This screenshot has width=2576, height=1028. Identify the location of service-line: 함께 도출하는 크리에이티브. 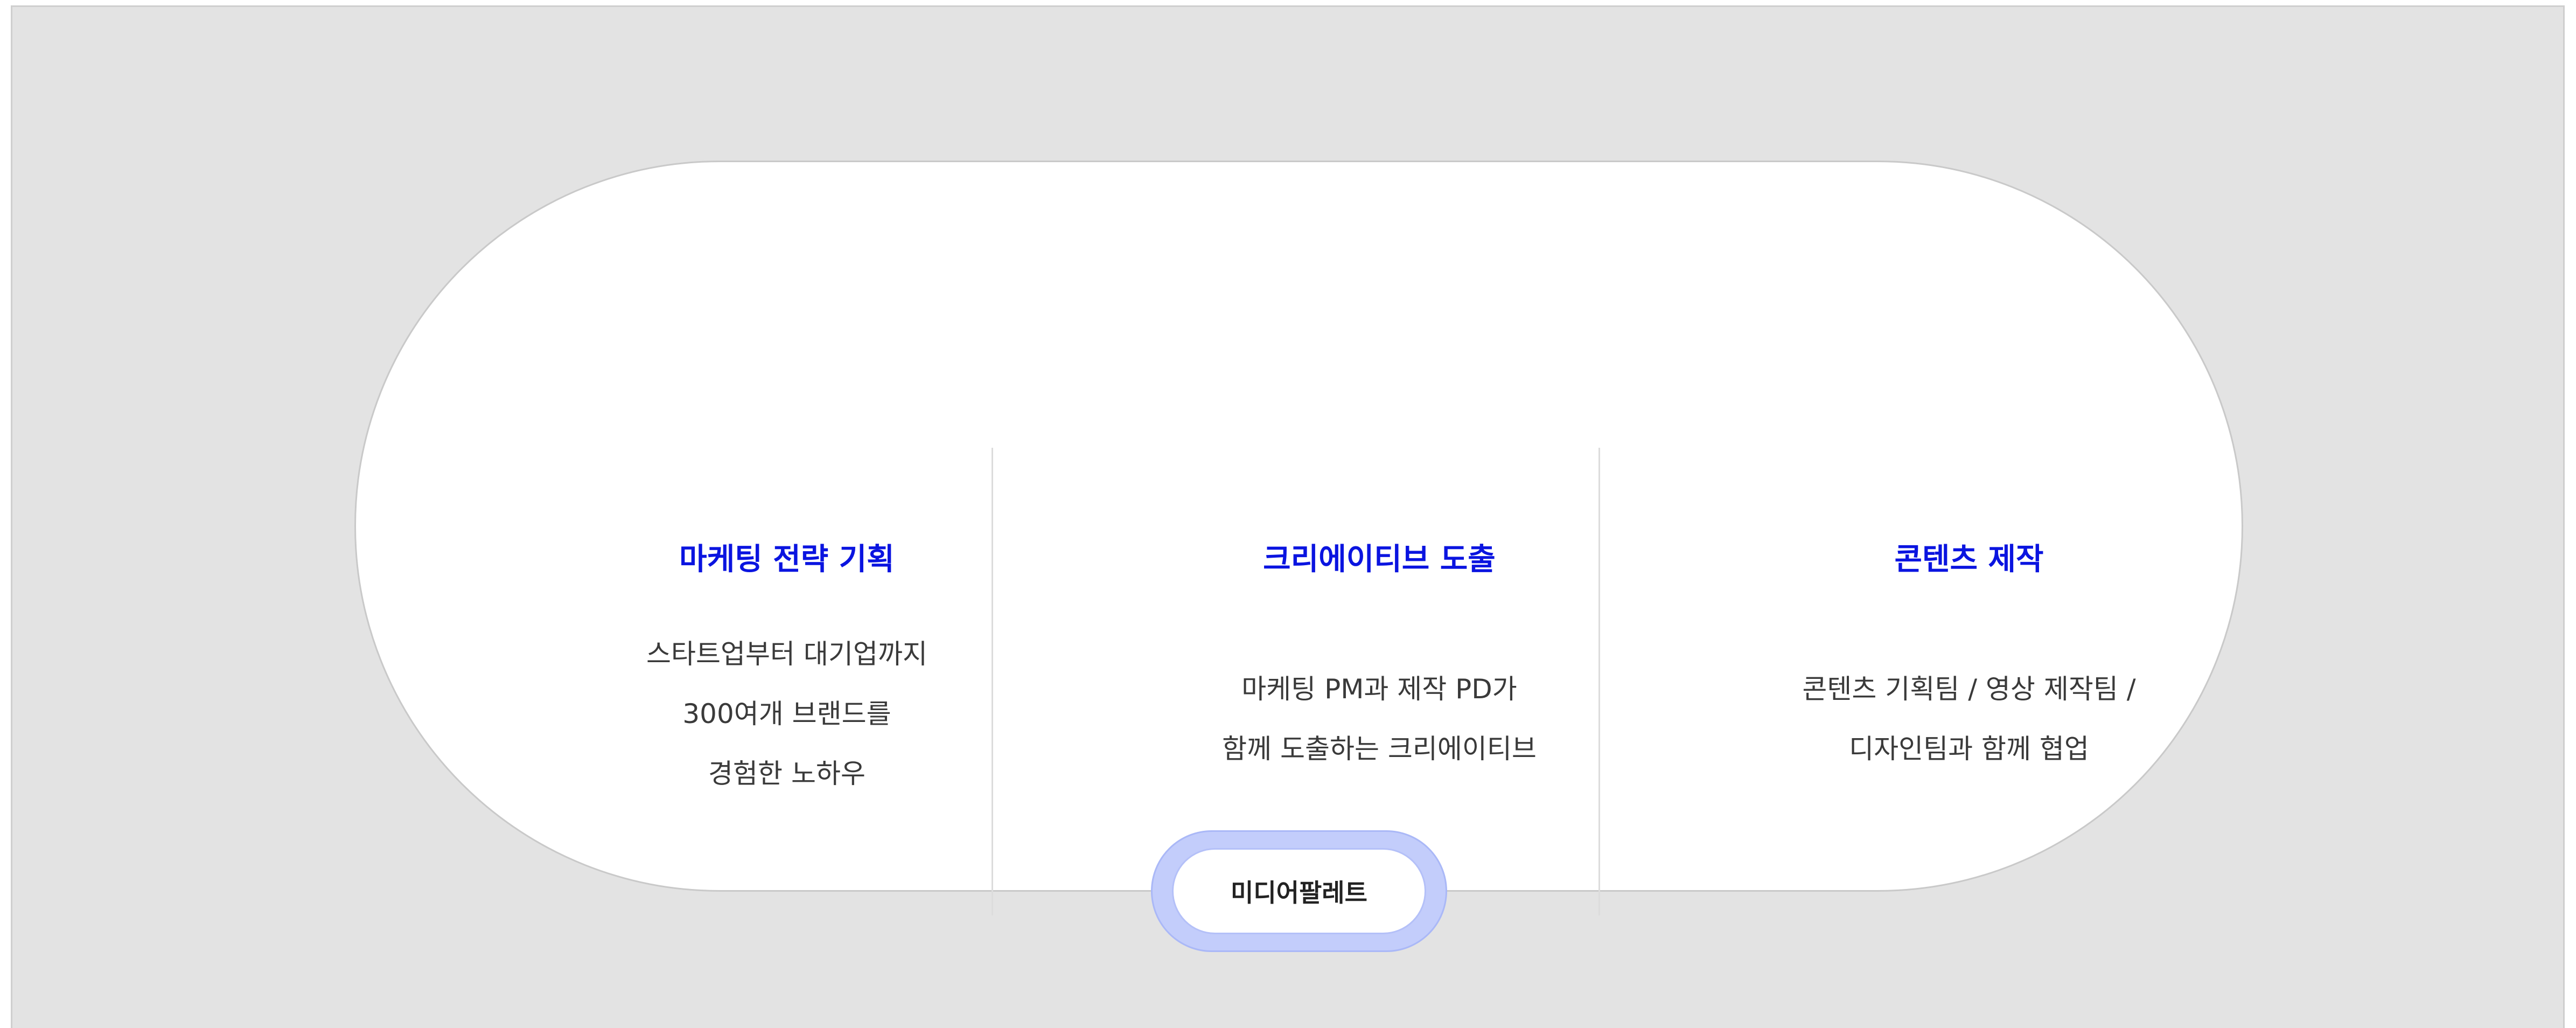
(1379, 749).